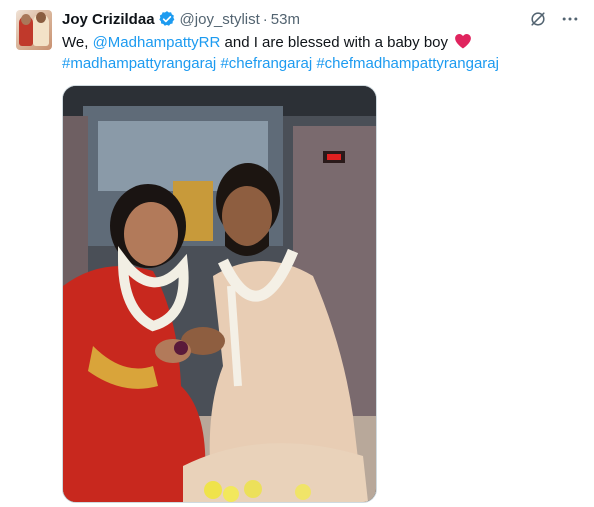  Describe the element at coordinates (554, 19) in the screenshot. I see `tweet-actions` at that location.